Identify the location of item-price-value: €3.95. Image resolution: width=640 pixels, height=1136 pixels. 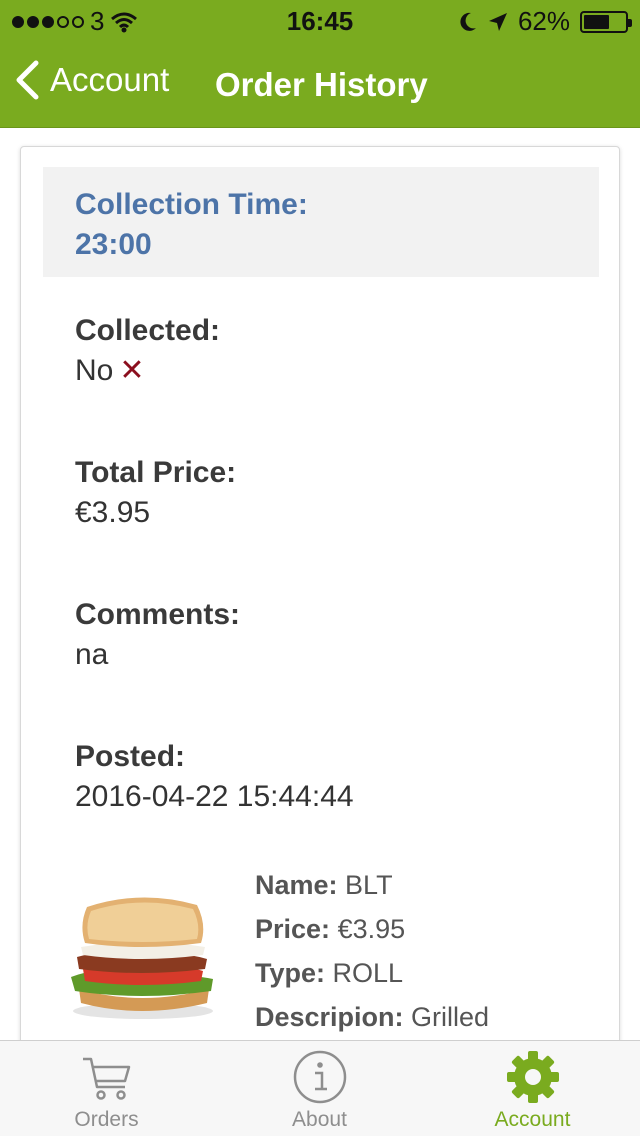
(371, 929).